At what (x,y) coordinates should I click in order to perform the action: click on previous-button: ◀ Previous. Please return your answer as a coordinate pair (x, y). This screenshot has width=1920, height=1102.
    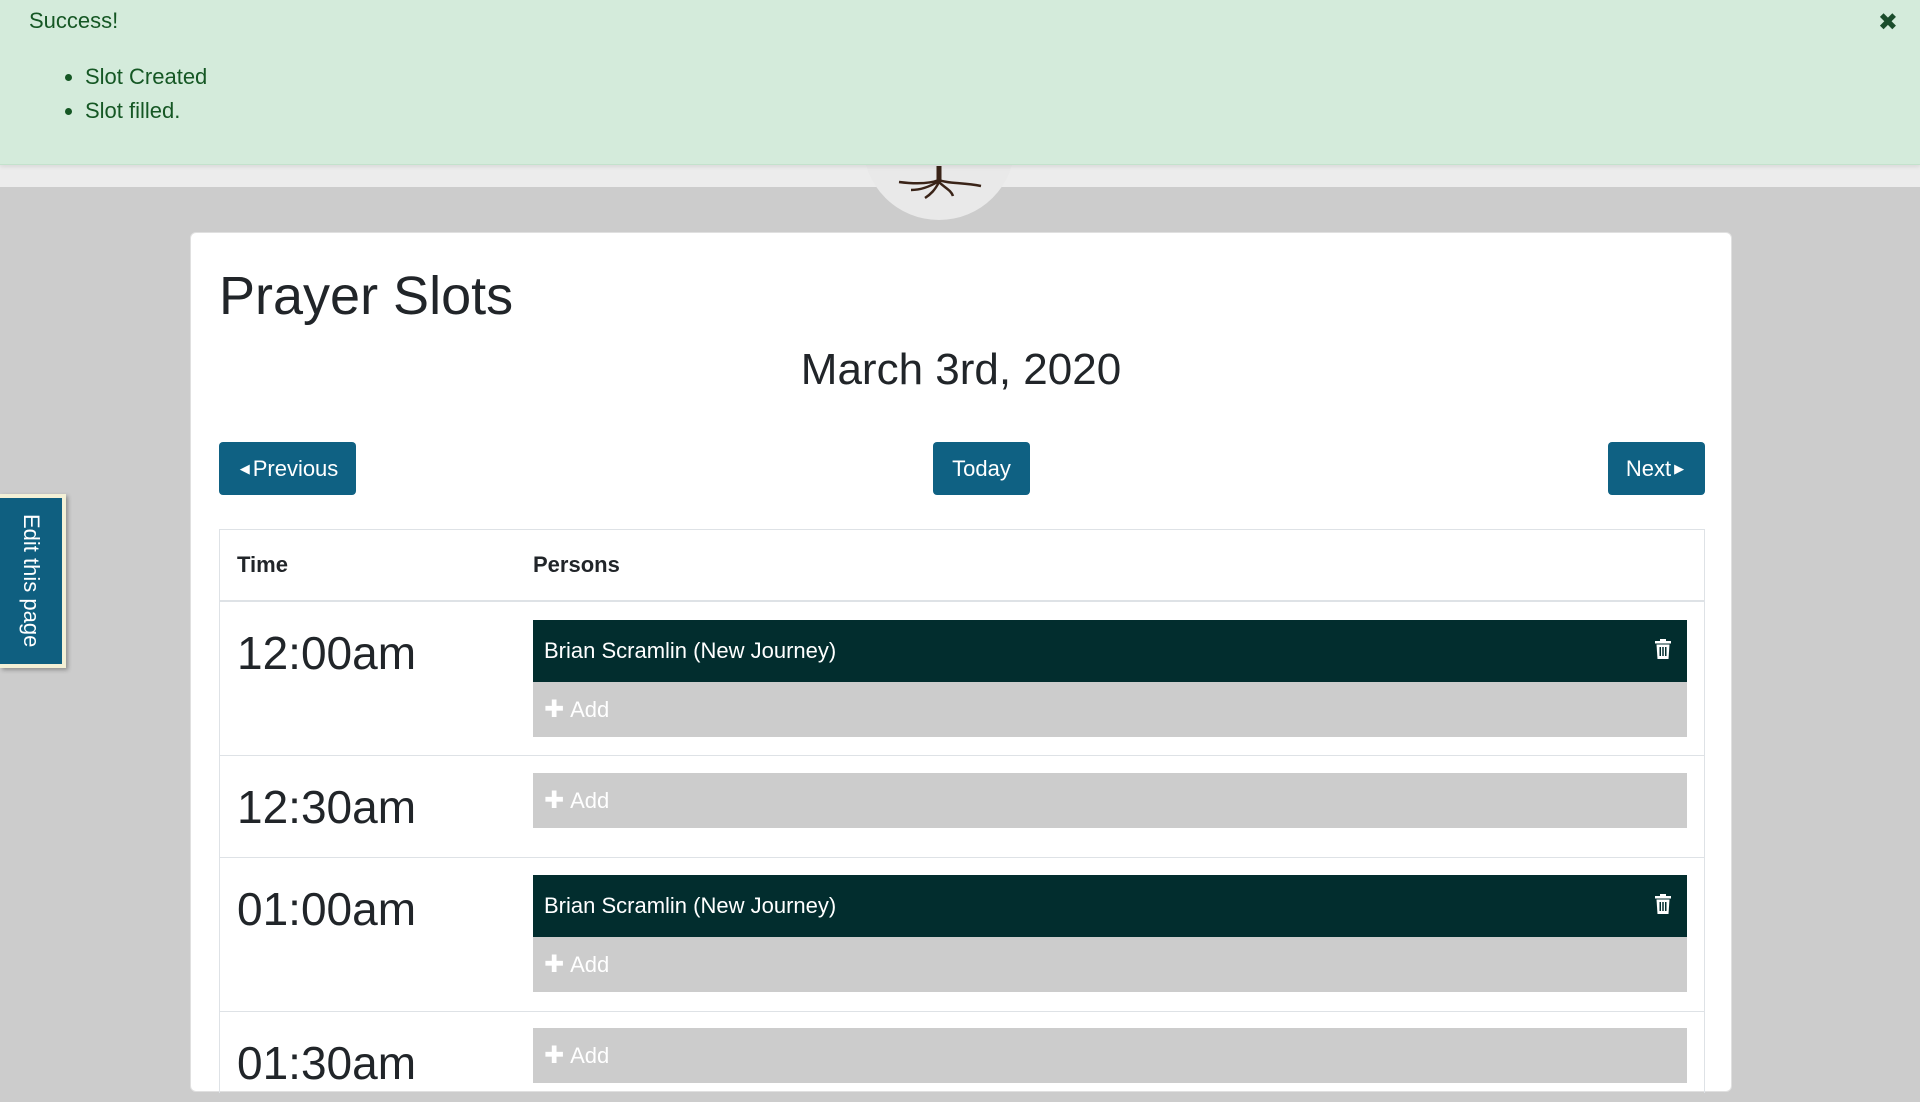
    Looking at the image, I should click on (287, 468).